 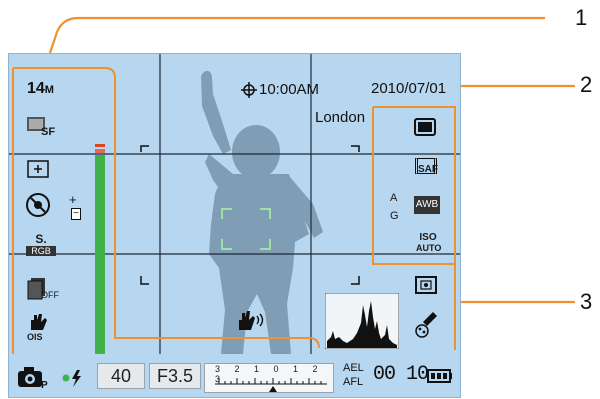 I want to click on photo-style-icon, so click(x=426, y=325).